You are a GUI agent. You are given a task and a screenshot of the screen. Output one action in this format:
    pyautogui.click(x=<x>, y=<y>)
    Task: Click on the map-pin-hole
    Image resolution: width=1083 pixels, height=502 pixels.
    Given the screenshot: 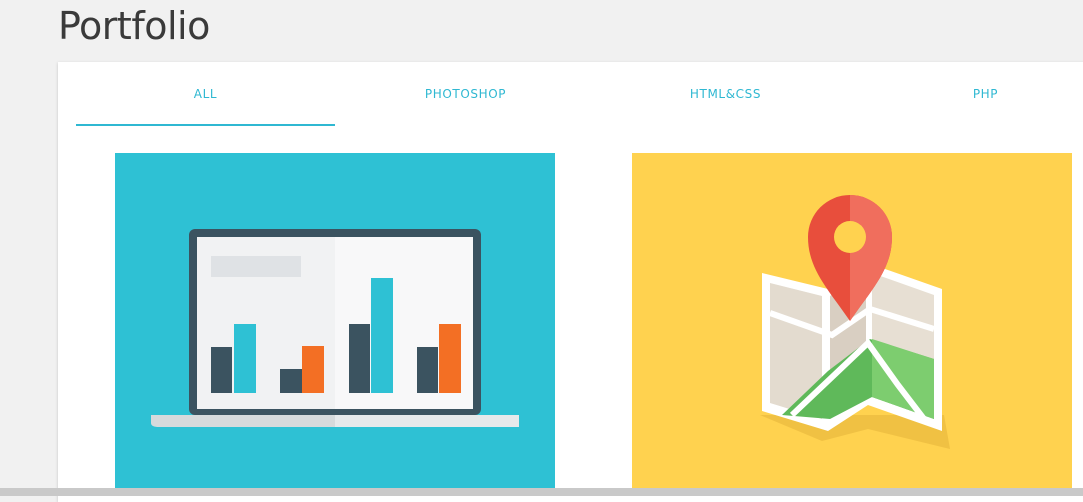 What is the action you would take?
    pyautogui.click(x=850, y=237)
    